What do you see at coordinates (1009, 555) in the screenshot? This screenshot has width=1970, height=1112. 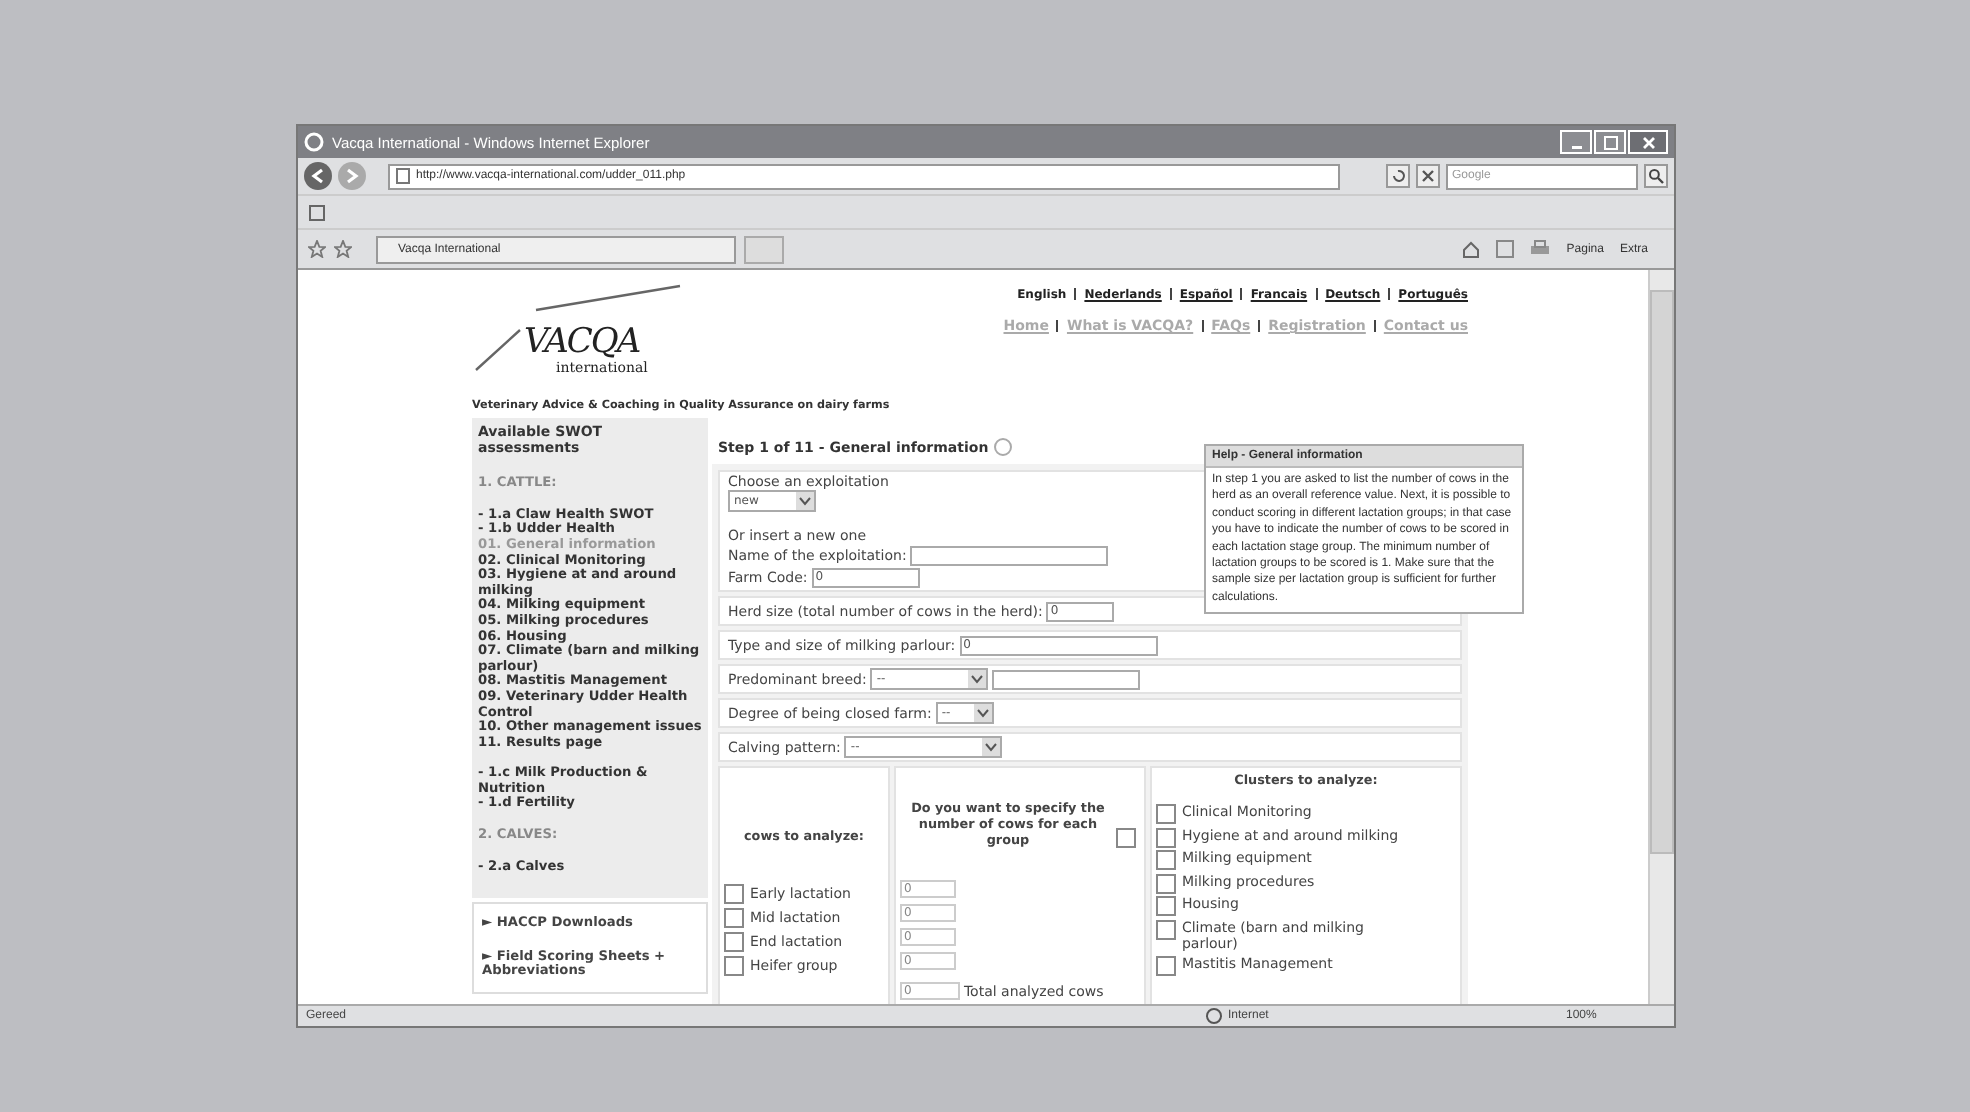 I see `name-field` at bounding box center [1009, 555].